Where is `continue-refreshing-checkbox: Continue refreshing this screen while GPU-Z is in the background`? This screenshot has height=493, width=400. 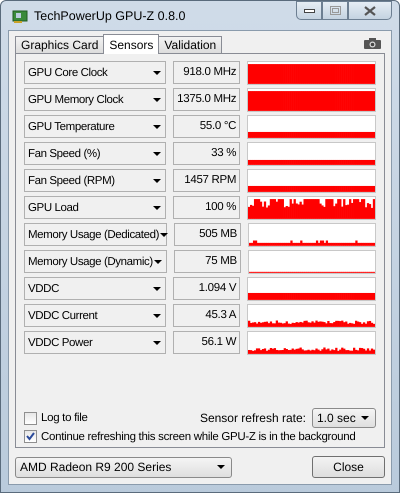
continue-refreshing-checkbox: Continue refreshing this screen while GPU-Z is in the background is located at coordinates (200, 436).